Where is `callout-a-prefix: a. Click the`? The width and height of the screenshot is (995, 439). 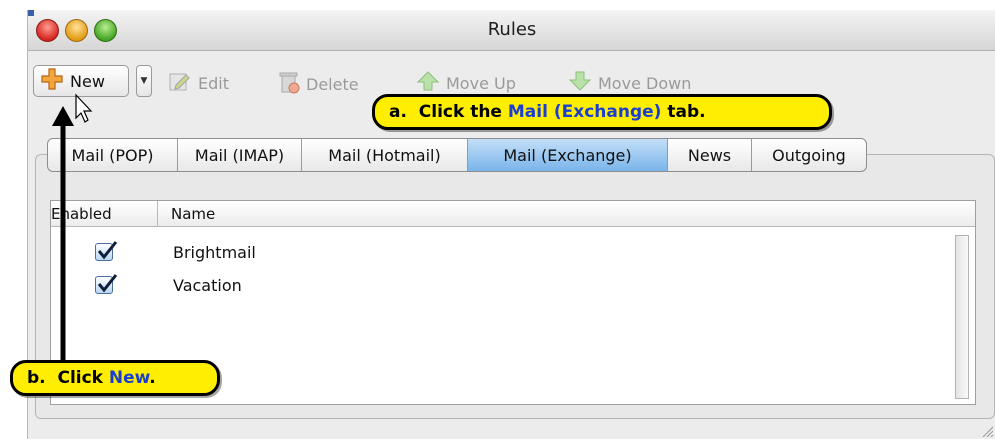 callout-a-prefix: a. Click the is located at coordinates (448, 112).